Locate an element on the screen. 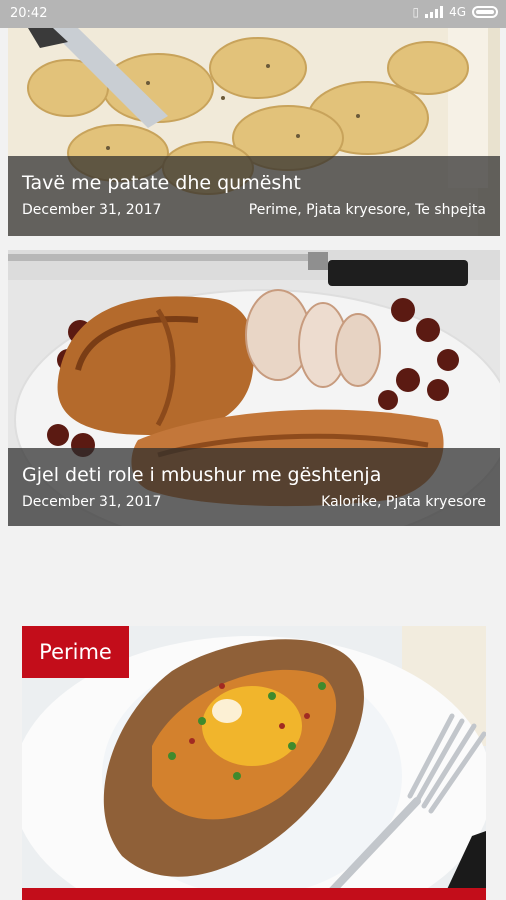 The height and width of the screenshot is (900, 506). status-time: 20:42 is located at coordinates (29, 13).